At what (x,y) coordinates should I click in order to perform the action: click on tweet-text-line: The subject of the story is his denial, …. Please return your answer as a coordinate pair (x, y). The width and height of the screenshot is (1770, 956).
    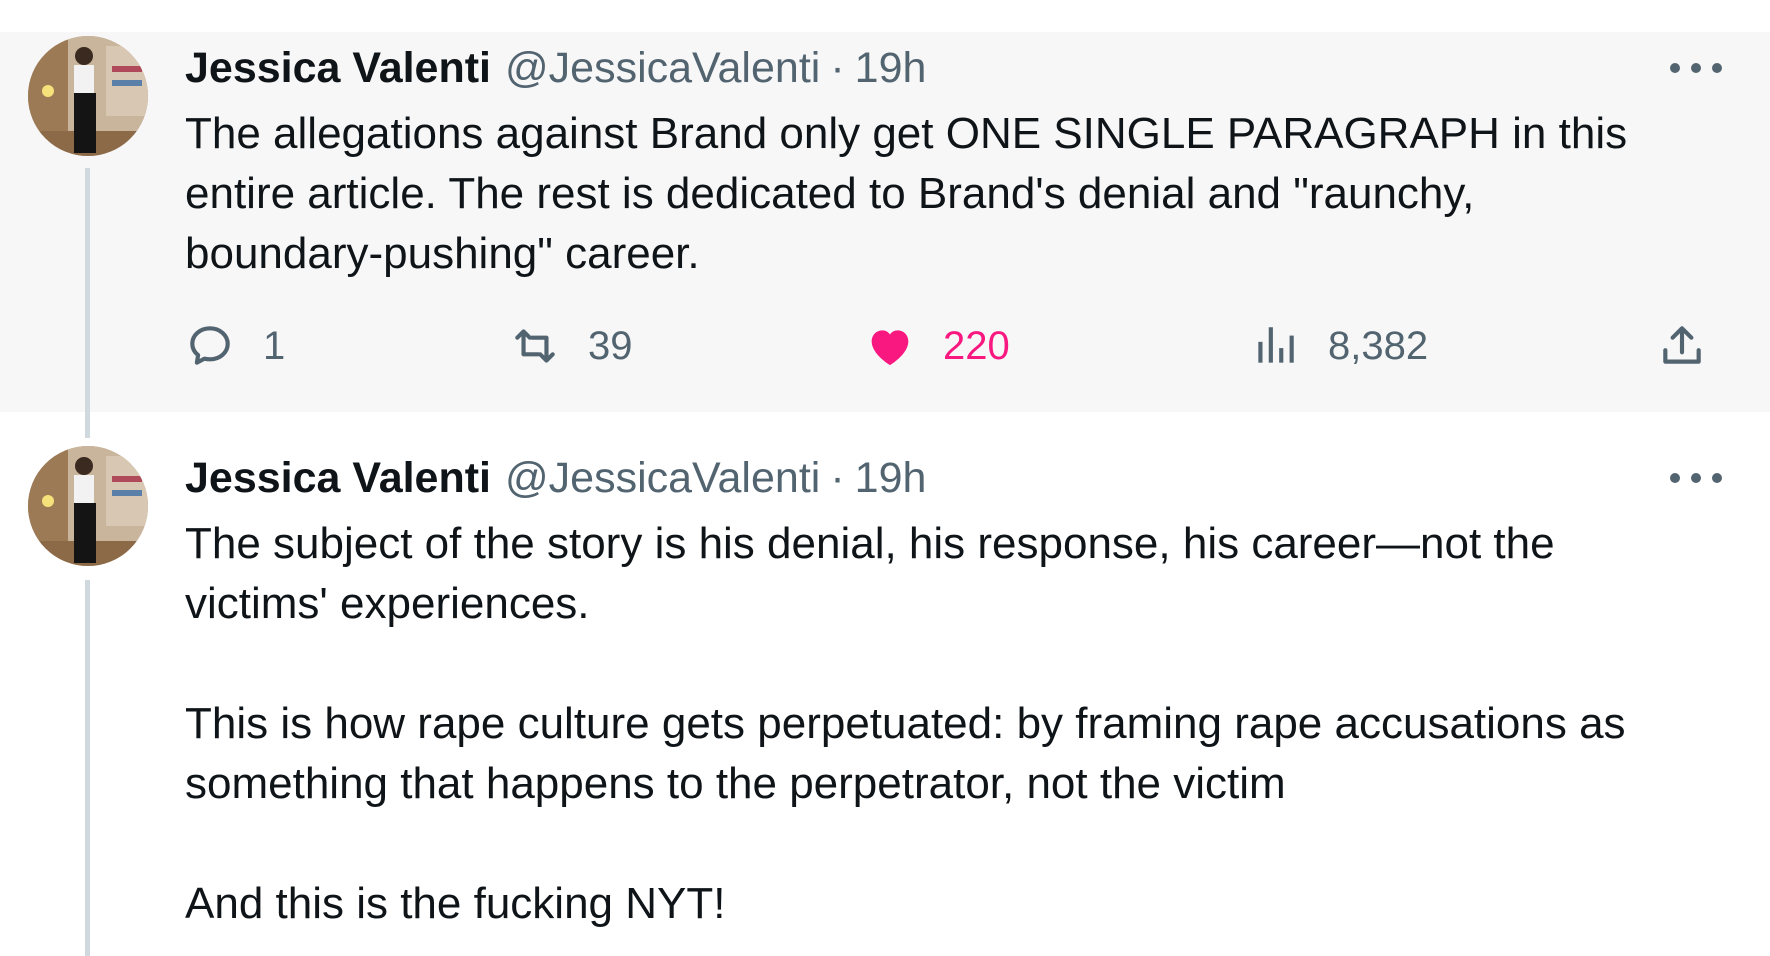
    Looking at the image, I should click on (870, 543).